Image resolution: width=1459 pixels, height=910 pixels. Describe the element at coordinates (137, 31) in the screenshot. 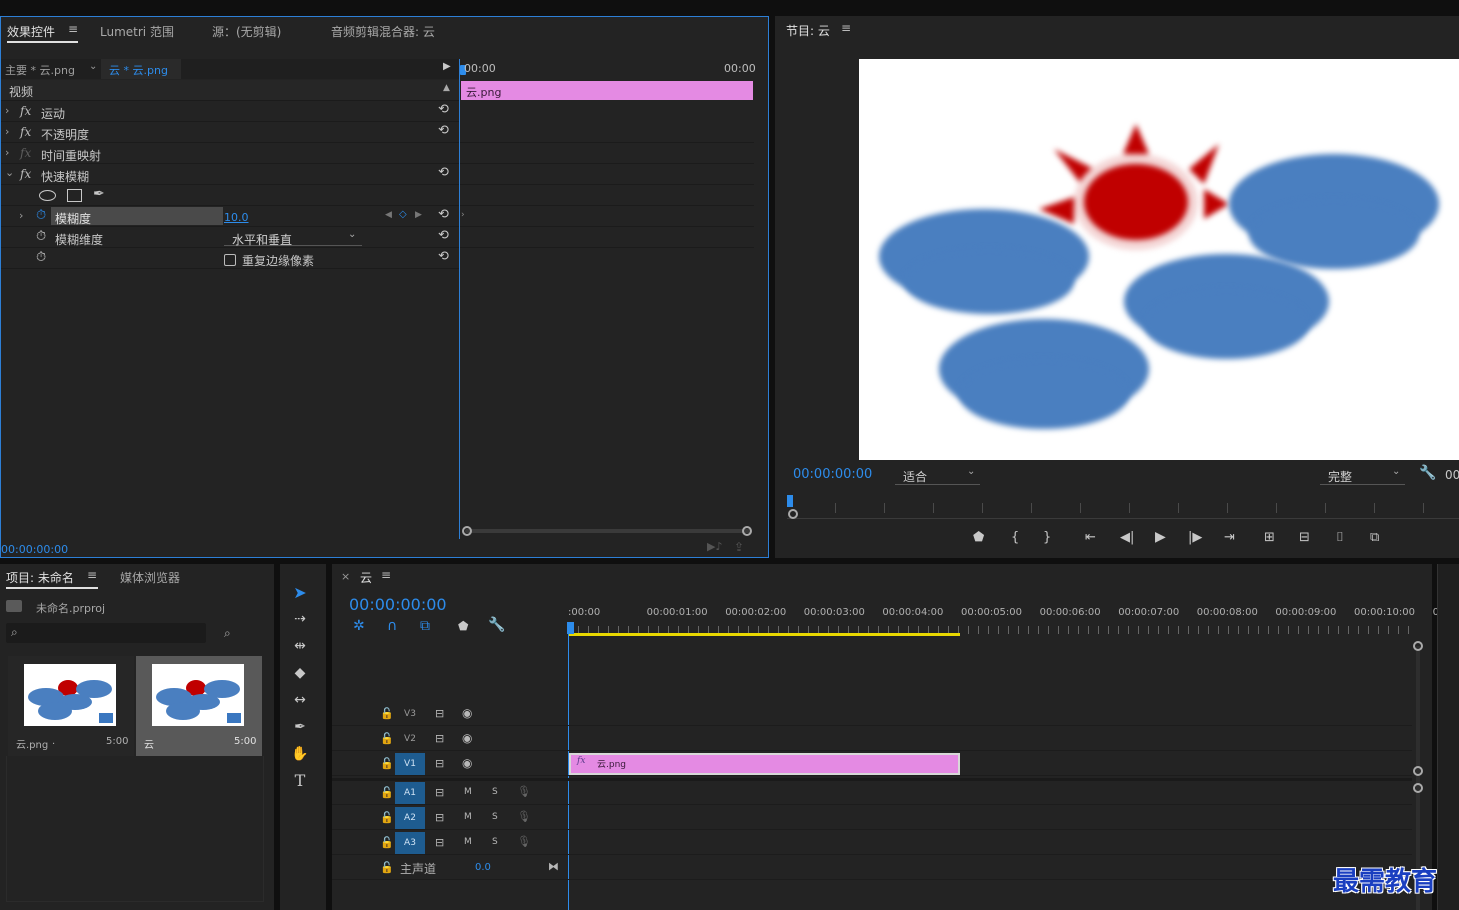

I see `tab-lumetri-scopes: Lumetri 范围` at that location.